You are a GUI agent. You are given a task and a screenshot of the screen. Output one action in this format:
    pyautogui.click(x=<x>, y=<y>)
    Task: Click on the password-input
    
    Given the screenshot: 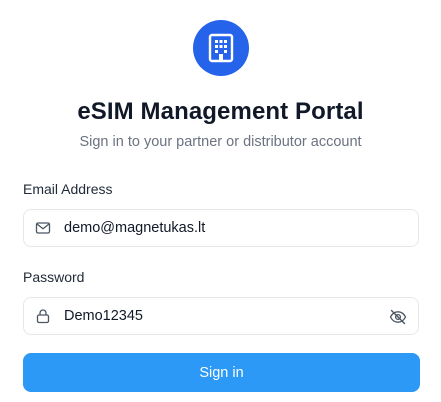 What is the action you would take?
    pyautogui.click(x=224, y=316)
    